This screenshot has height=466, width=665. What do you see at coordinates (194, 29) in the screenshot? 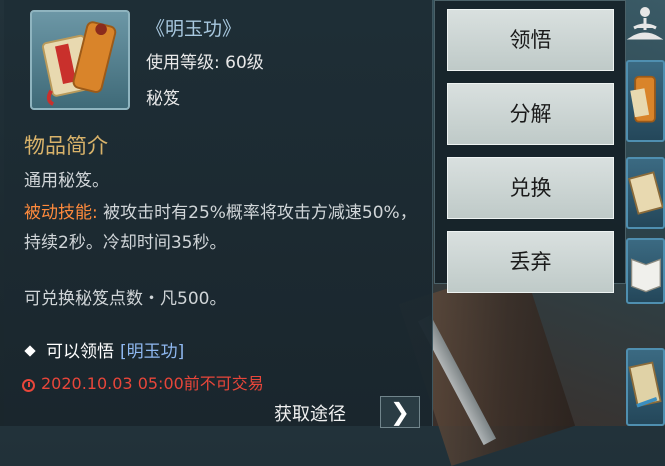
I see `item-title: 《明玉功》` at bounding box center [194, 29].